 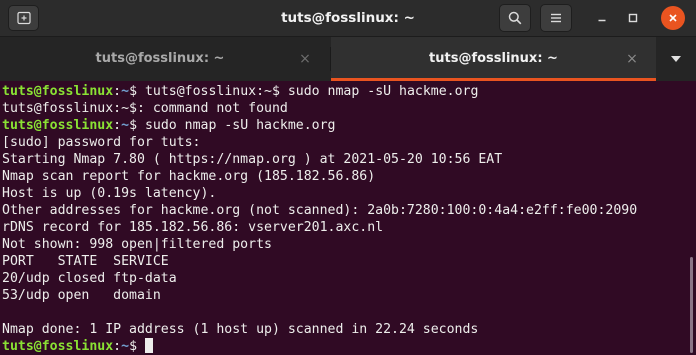 What do you see at coordinates (145, 108) in the screenshot?
I see `line-text: tuts@fosslinux:~$: command not found` at bounding box center [145, 108].